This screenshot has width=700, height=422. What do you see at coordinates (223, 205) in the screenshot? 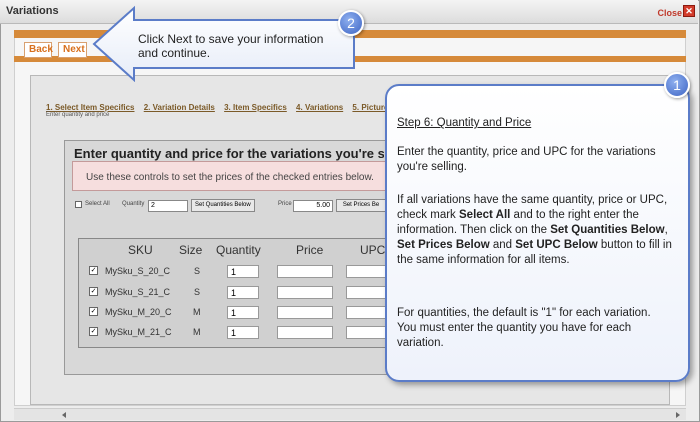
I see `set-quantities-button: Set Quantities Below` at bounding box center [223, 205].